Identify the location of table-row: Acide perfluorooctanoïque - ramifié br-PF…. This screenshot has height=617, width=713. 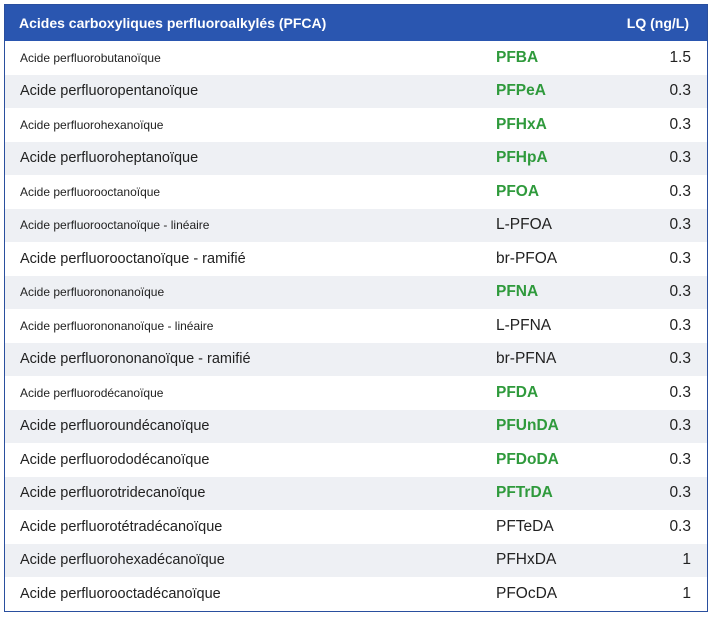
(356, 259).